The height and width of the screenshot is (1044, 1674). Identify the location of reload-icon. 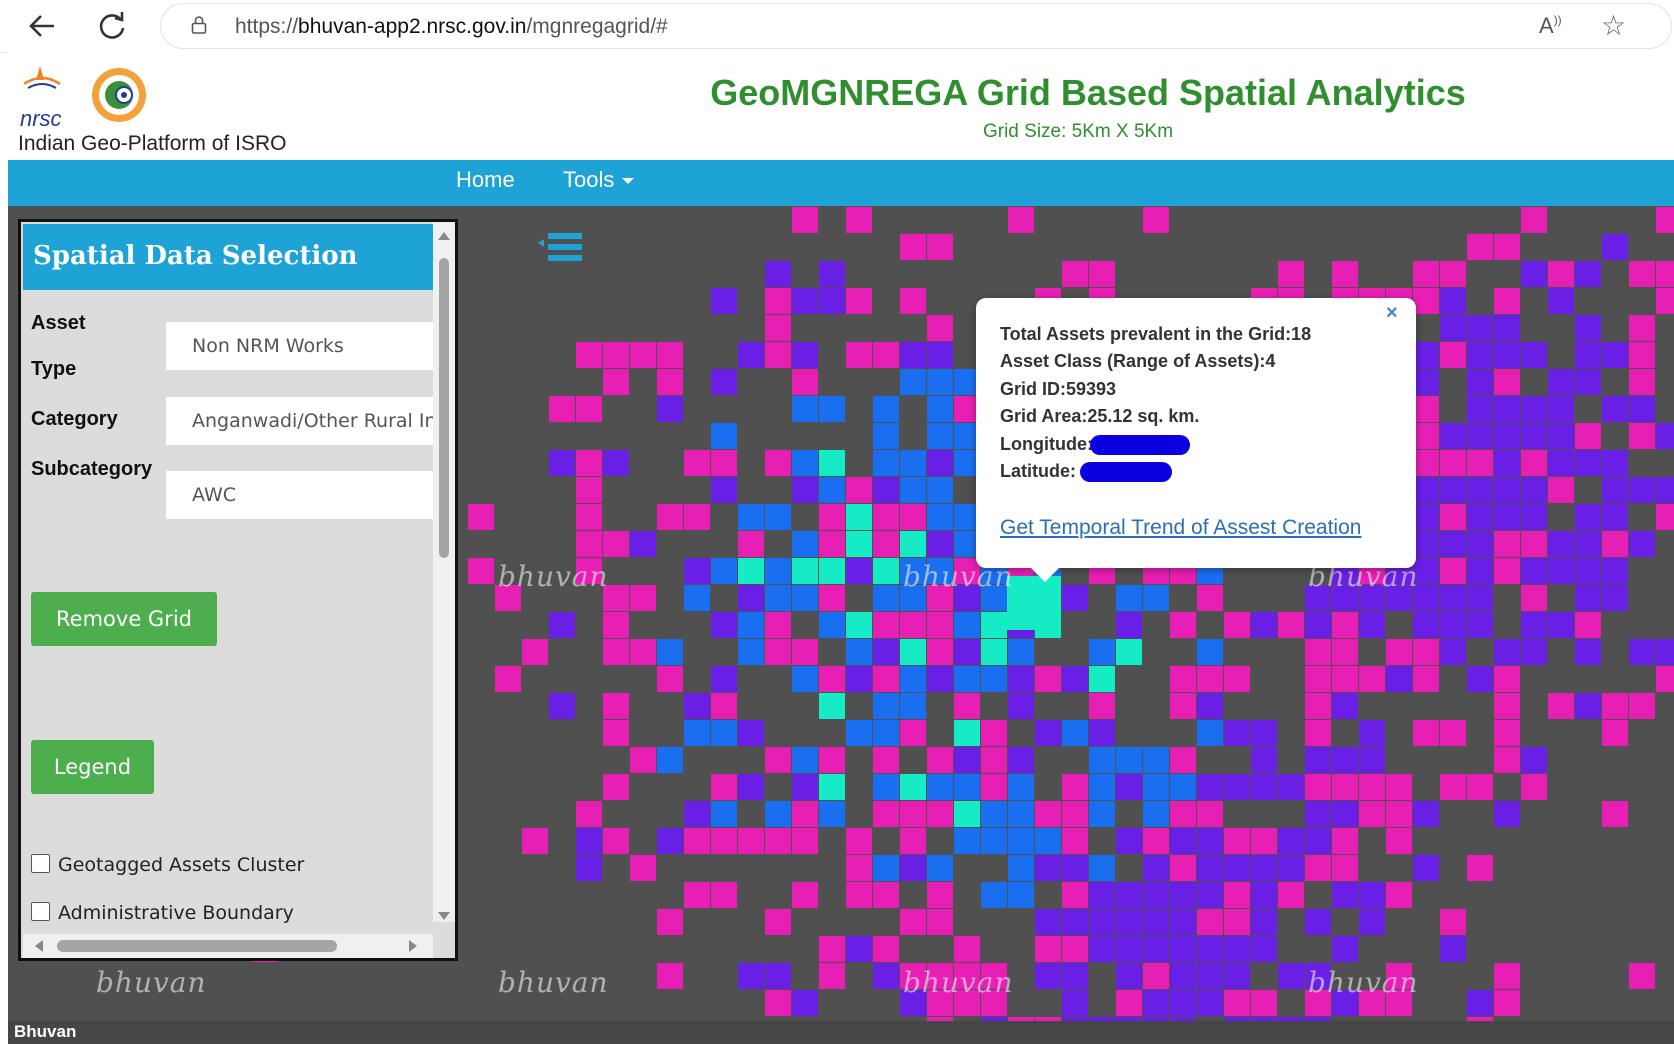
(112, 26).